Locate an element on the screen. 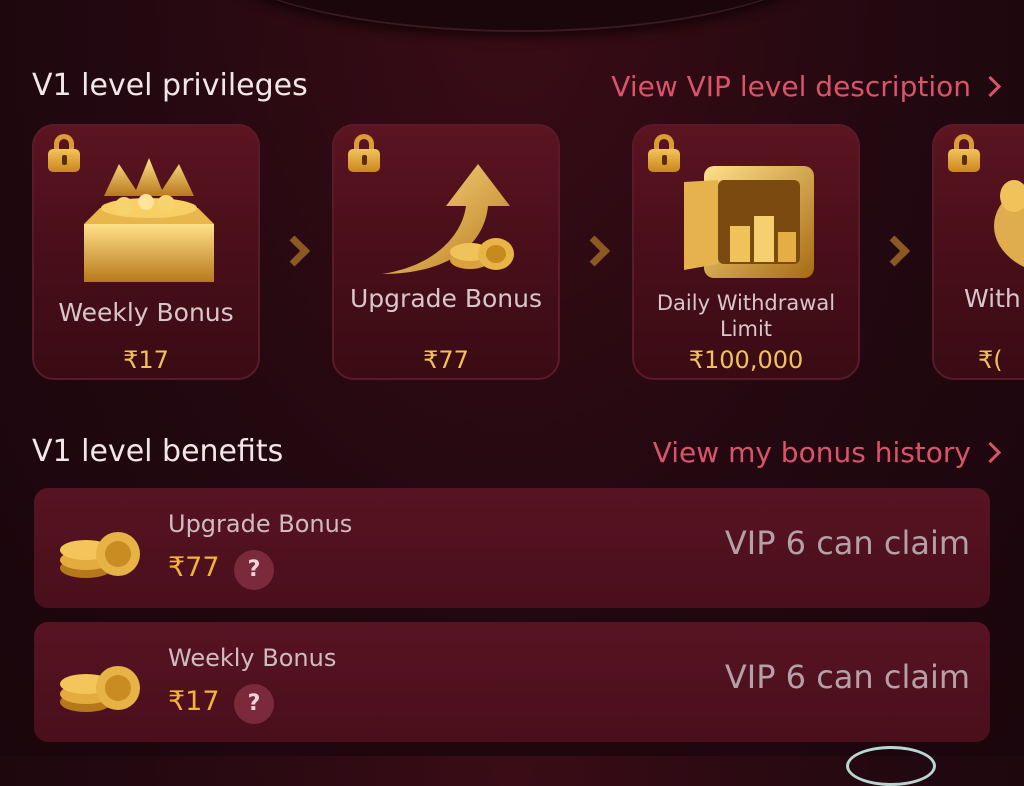  privilege-value: ₹17 is located at coordinates (146, 360).